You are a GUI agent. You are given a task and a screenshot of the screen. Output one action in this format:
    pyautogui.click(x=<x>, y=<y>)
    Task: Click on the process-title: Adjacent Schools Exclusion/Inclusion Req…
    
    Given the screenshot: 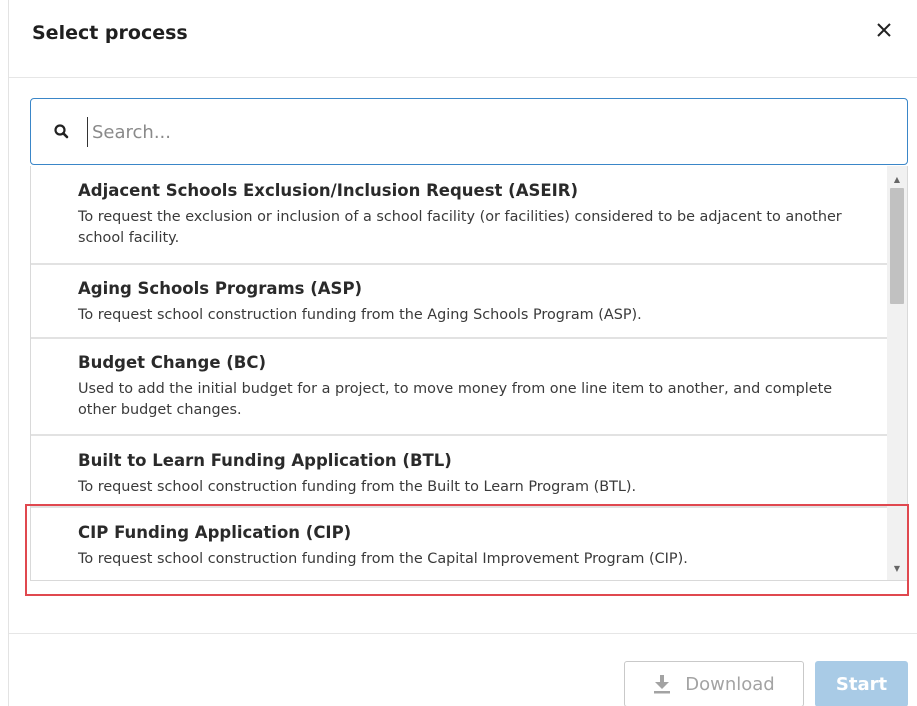 What is the action you would take?
    pyautogui.click(x=328, y=190)
    